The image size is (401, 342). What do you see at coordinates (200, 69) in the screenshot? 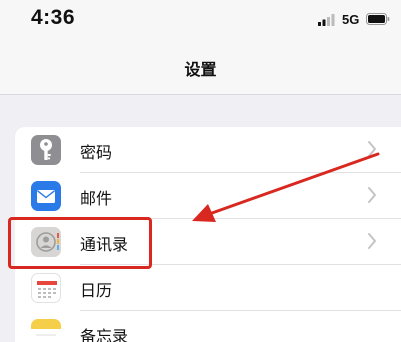
I see `page-title: 设置` at bounding box center [200, 69].